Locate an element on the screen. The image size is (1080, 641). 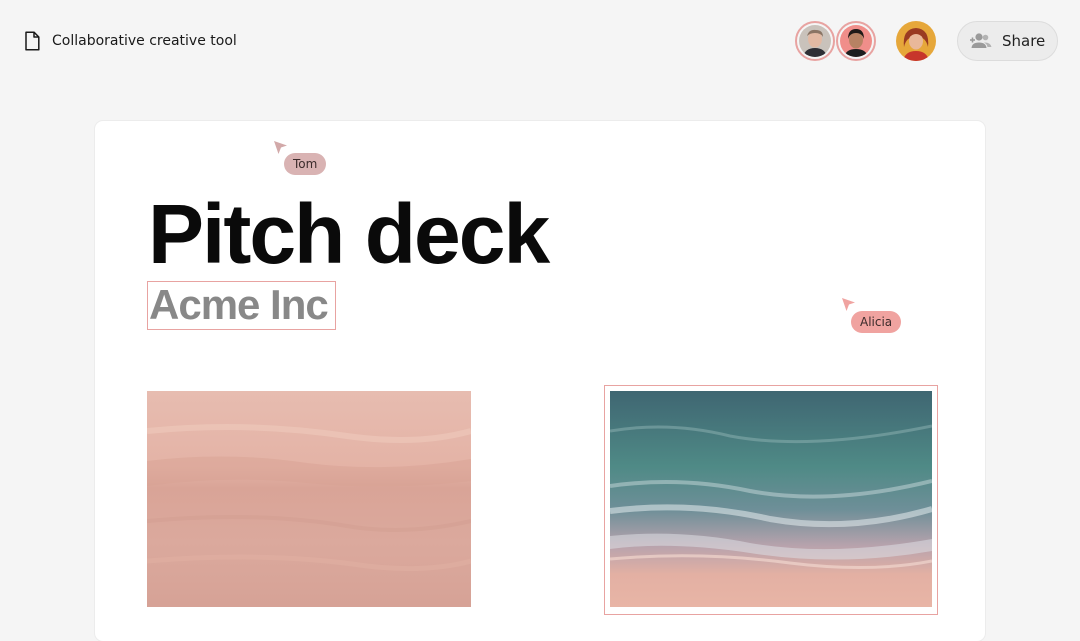
people-add-icon is located at coordinates (981, 40).